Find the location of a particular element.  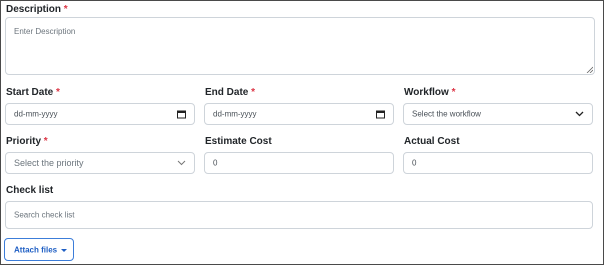

estimate-cost-input: 0 is located at coordinates (299, 163).